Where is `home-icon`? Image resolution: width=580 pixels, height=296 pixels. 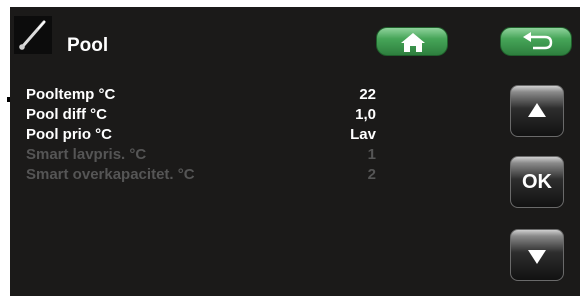 home-icon is located at coordinates (413, 42).